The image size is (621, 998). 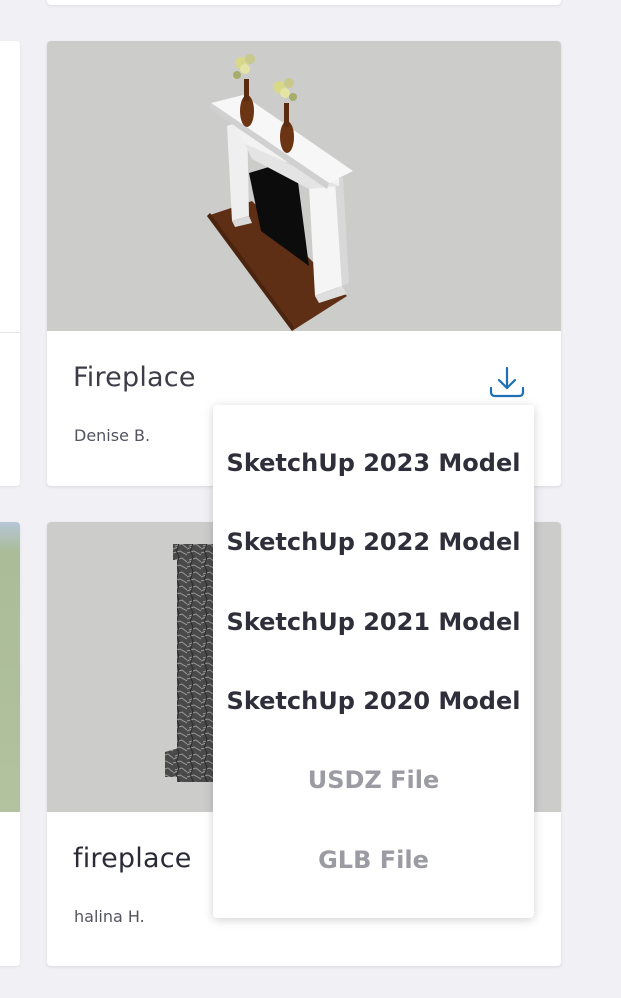 What do you see at coordinates (109, 916) in the screenshot?
I see `model-author: halina H.` at bounding box center [109, 916].